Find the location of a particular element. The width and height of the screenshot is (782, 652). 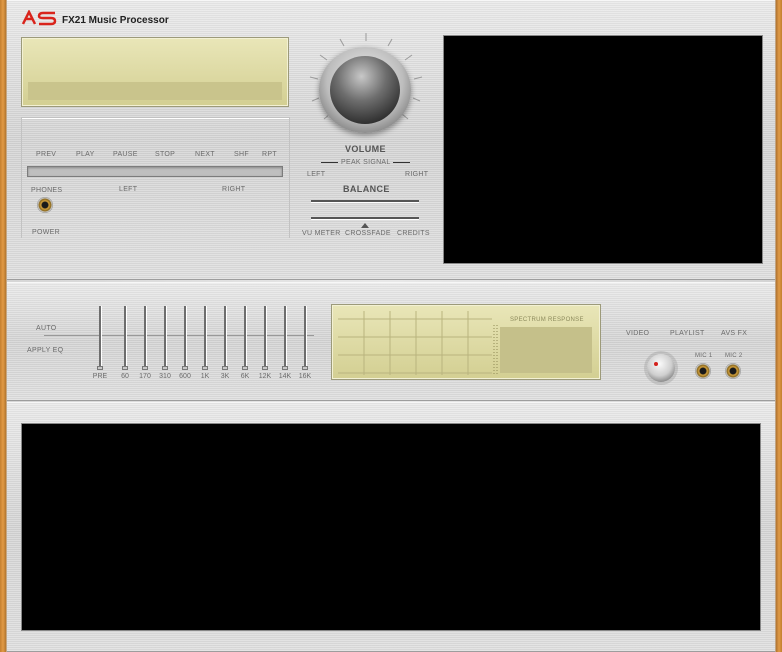

song-progress-bar is located at coordinates (155, 91).